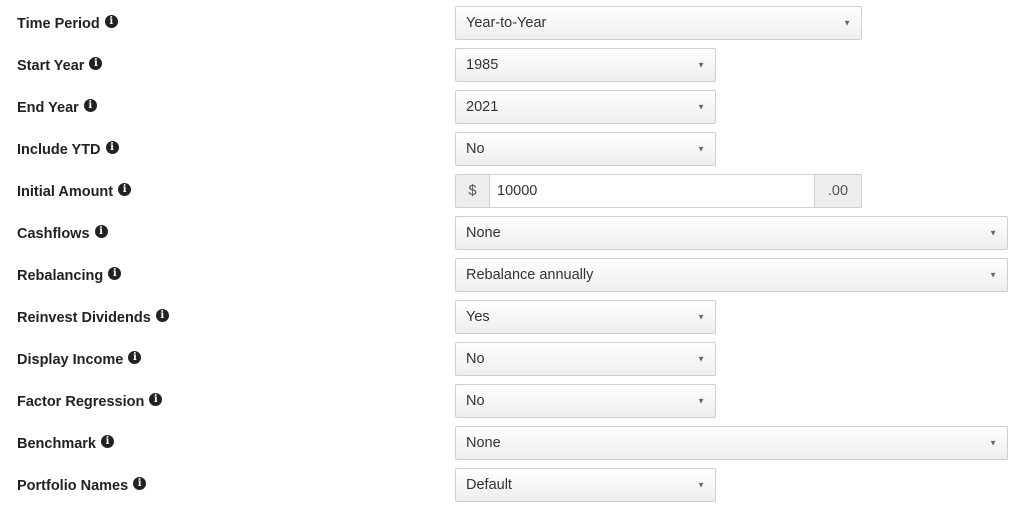 The height and width of the screenshot is (513, 1024). What do you see at coordinates (65, 192) in the screenshot?
I see `initial-amount-label-text: Initial Amount` at bounding box center [65, 192].